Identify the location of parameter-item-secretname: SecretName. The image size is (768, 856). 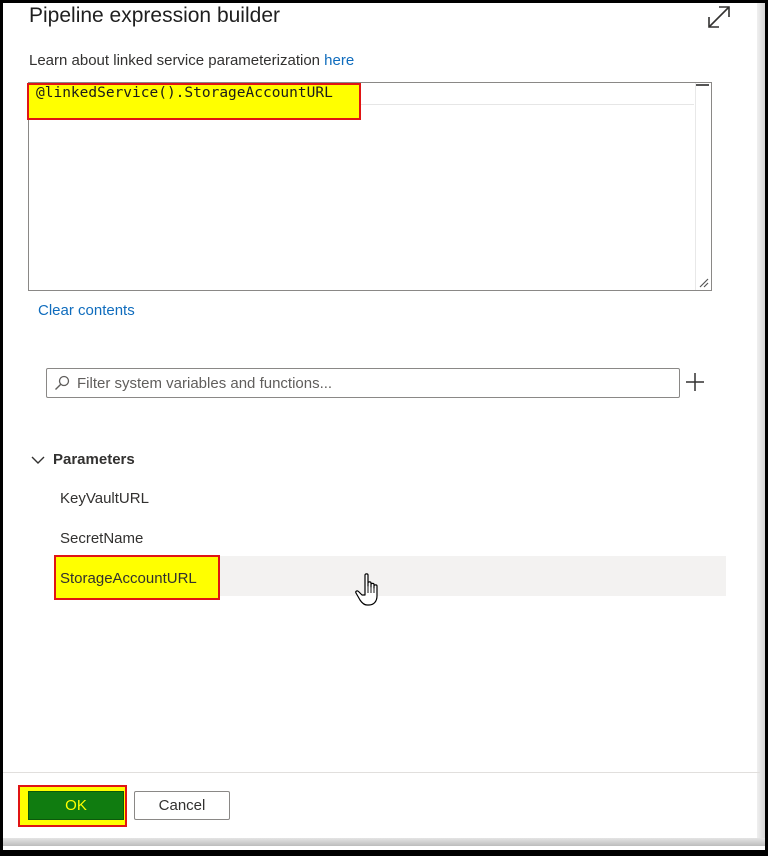
(101, 538).